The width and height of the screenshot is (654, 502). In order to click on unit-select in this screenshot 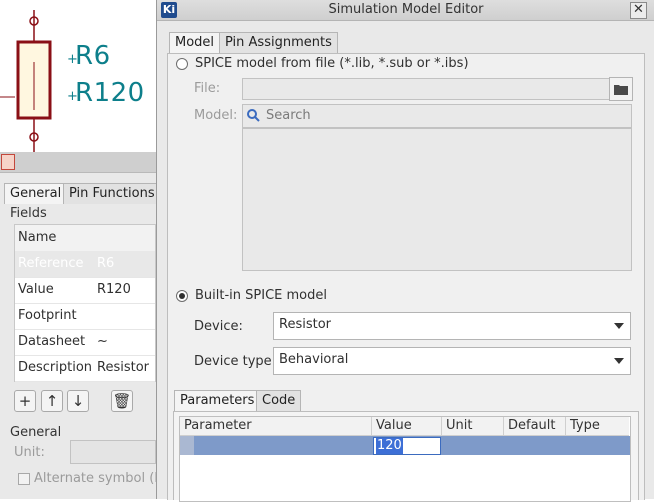, I will do `click(113, 452)`.